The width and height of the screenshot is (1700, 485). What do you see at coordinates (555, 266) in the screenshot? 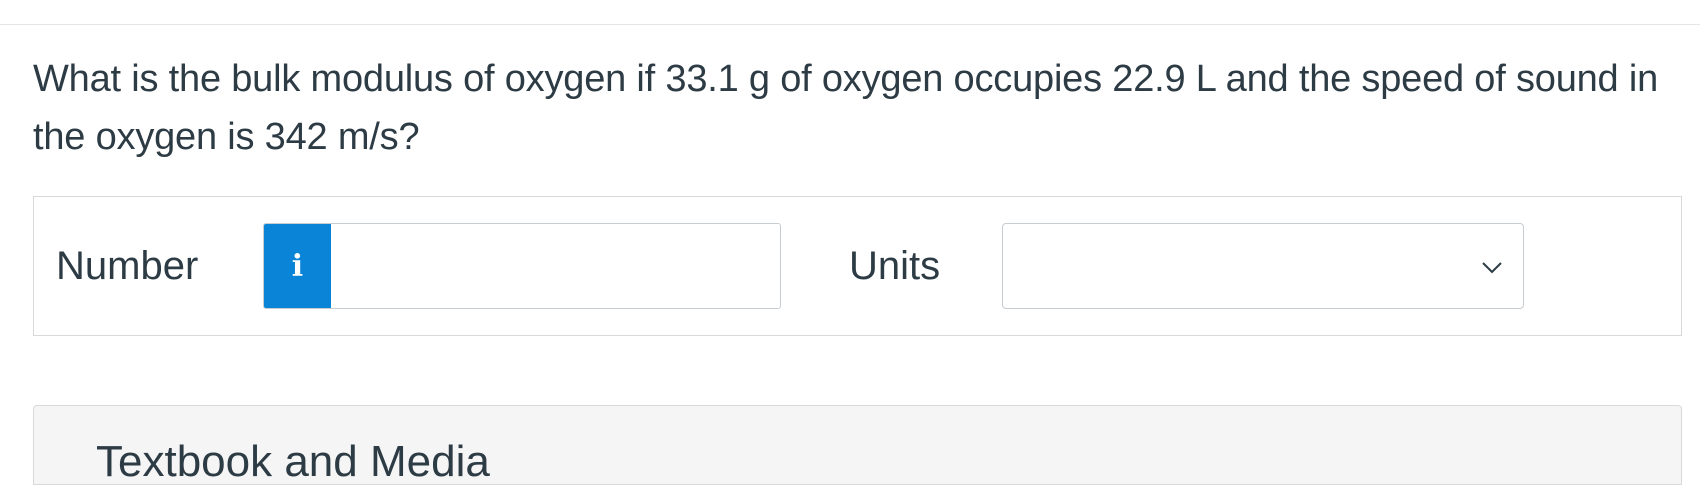
I see `number-input` at bounding box center [555, 266].